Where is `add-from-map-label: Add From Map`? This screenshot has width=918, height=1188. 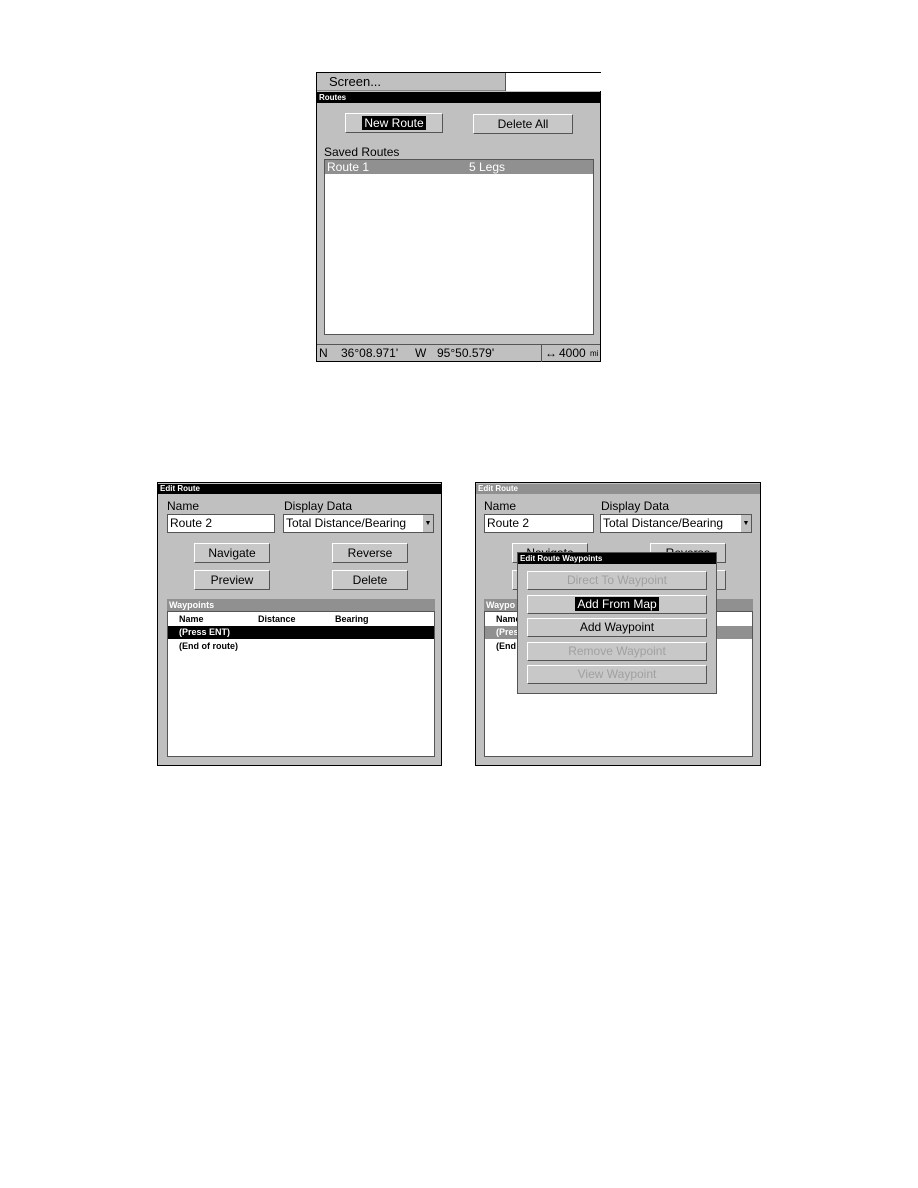
add-from-map-label: Add From Map is located at coordinates (617, 604).